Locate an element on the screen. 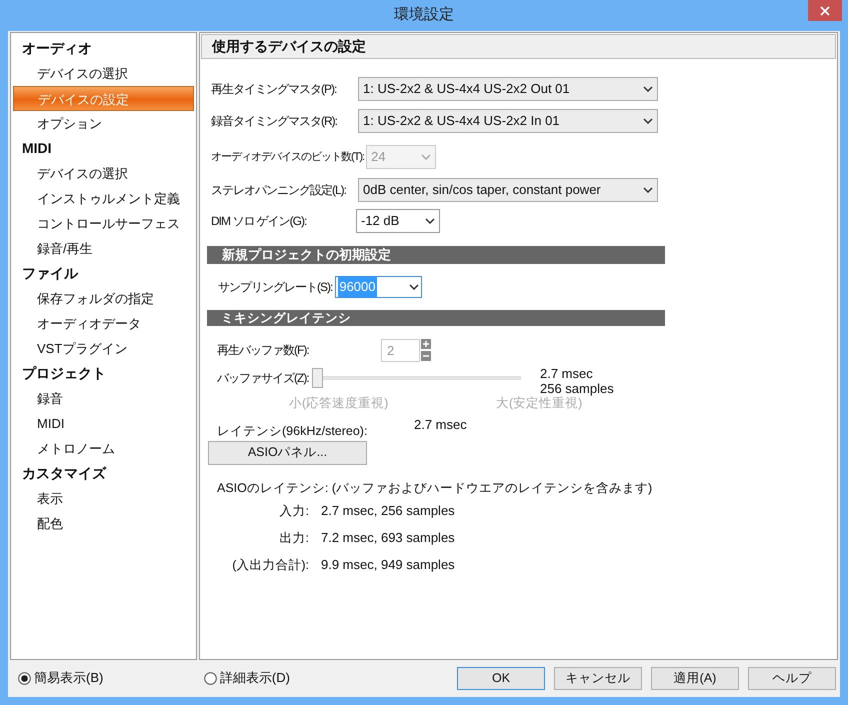  dialog-button: OK is located at coordinates (501, 678).